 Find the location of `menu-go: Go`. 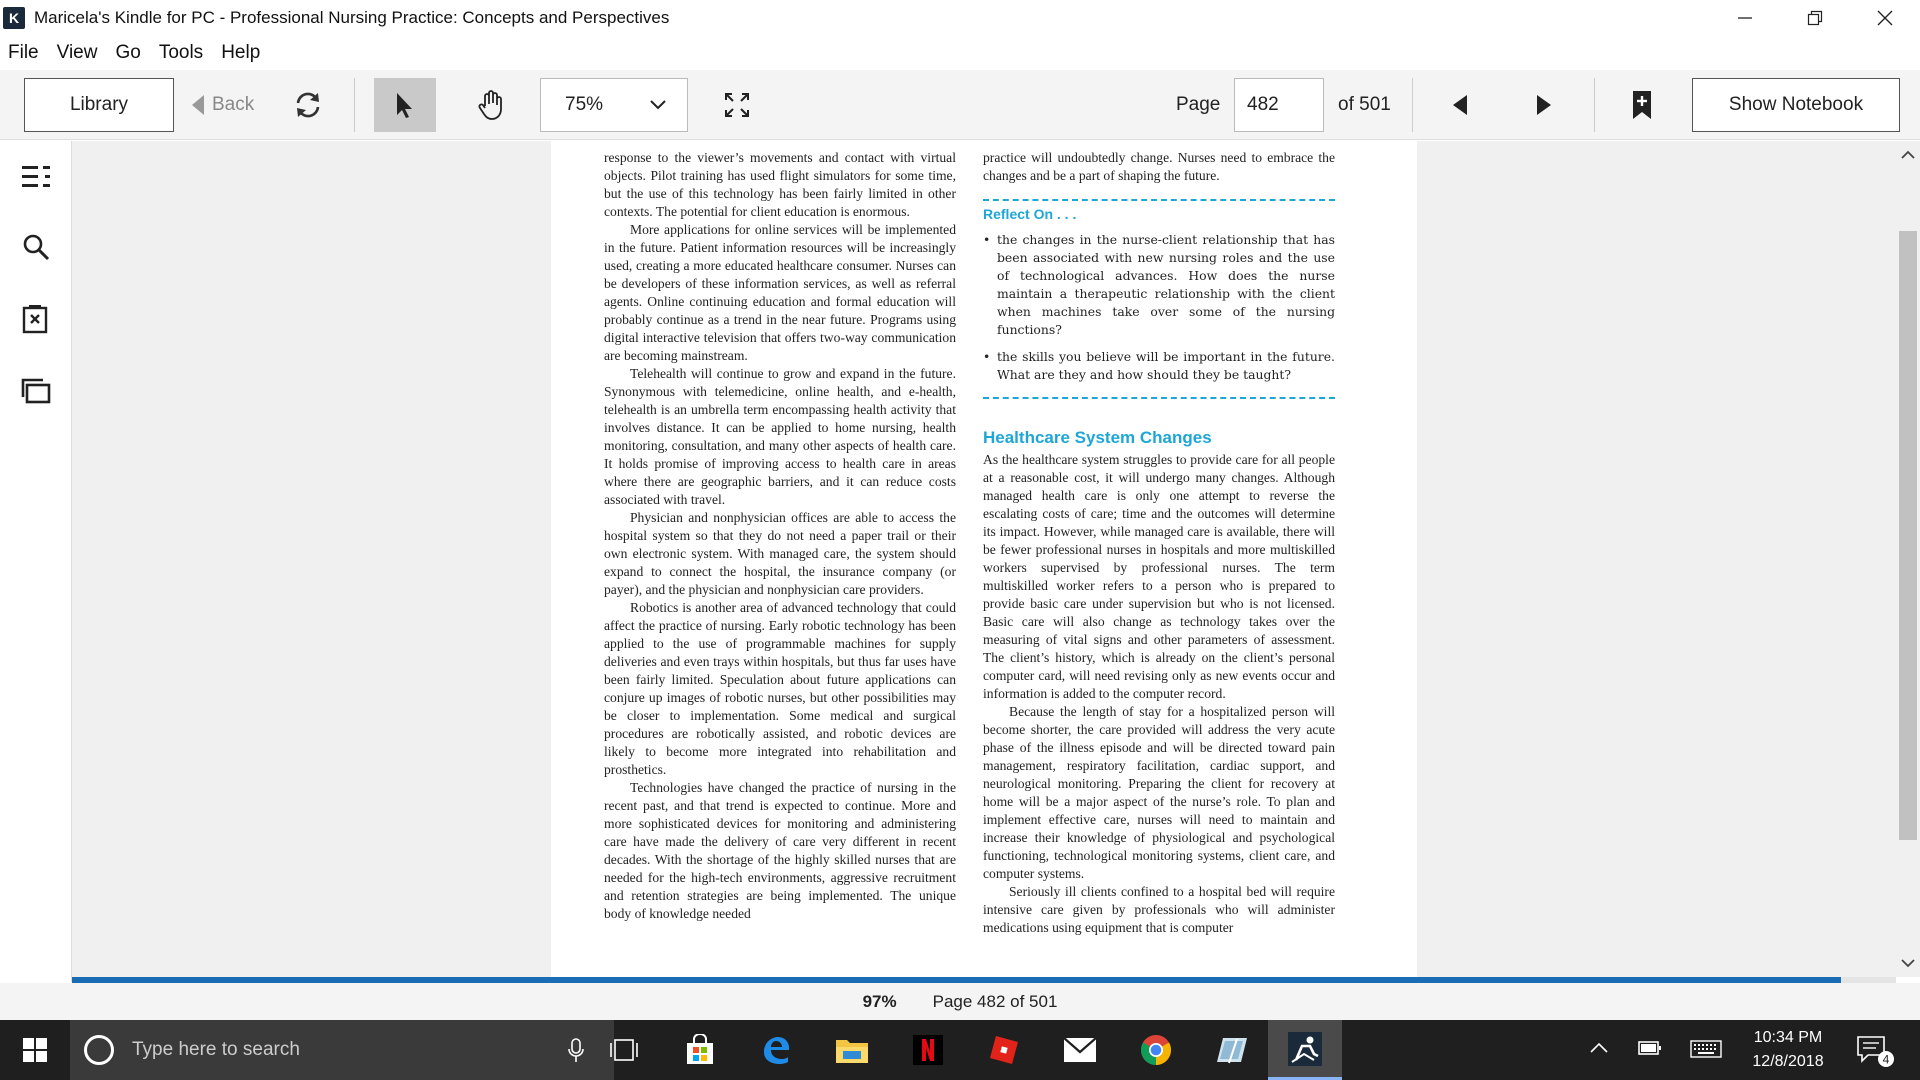

menu-go: Go is located at coordinates (127, 53).